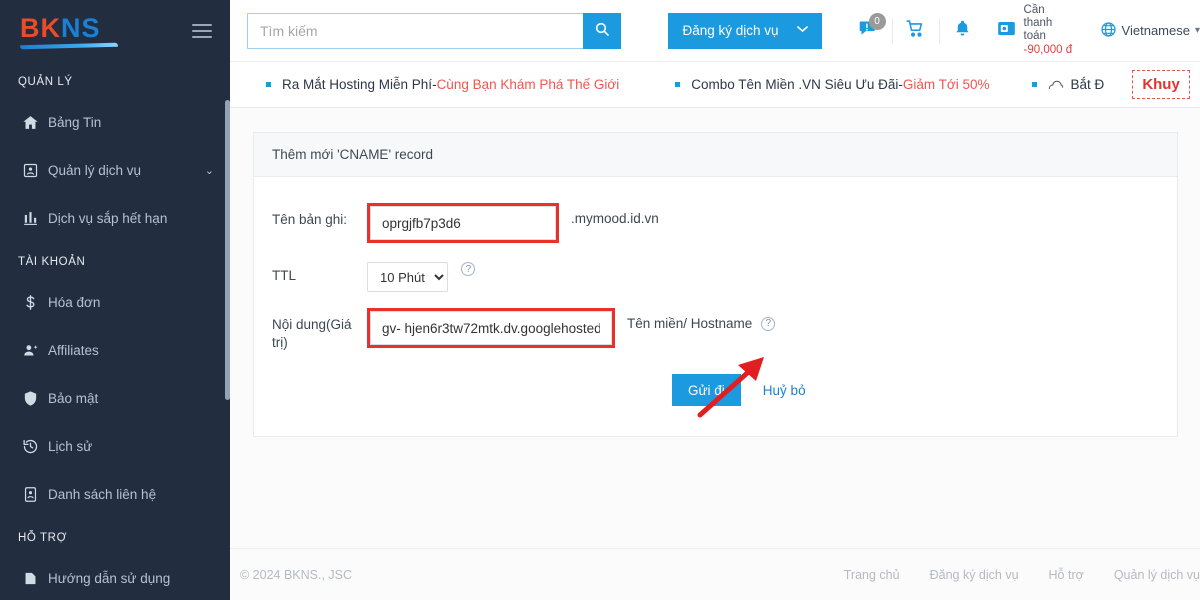 The height and width of the screenshot is (600, 1200). I want to click on search-wrap, so click(434, 30).